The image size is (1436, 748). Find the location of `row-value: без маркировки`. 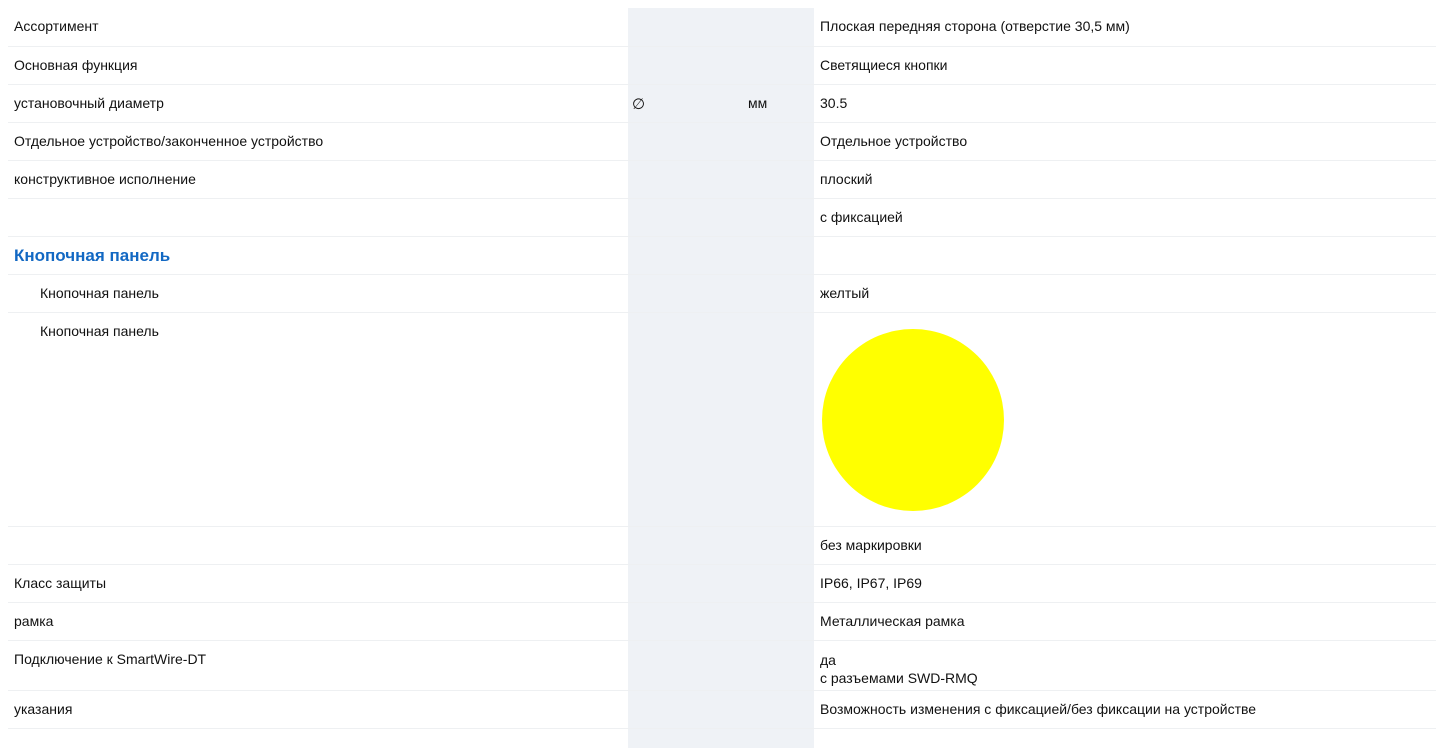

row-value: без маркировки is located at coordinates (1125, 545).